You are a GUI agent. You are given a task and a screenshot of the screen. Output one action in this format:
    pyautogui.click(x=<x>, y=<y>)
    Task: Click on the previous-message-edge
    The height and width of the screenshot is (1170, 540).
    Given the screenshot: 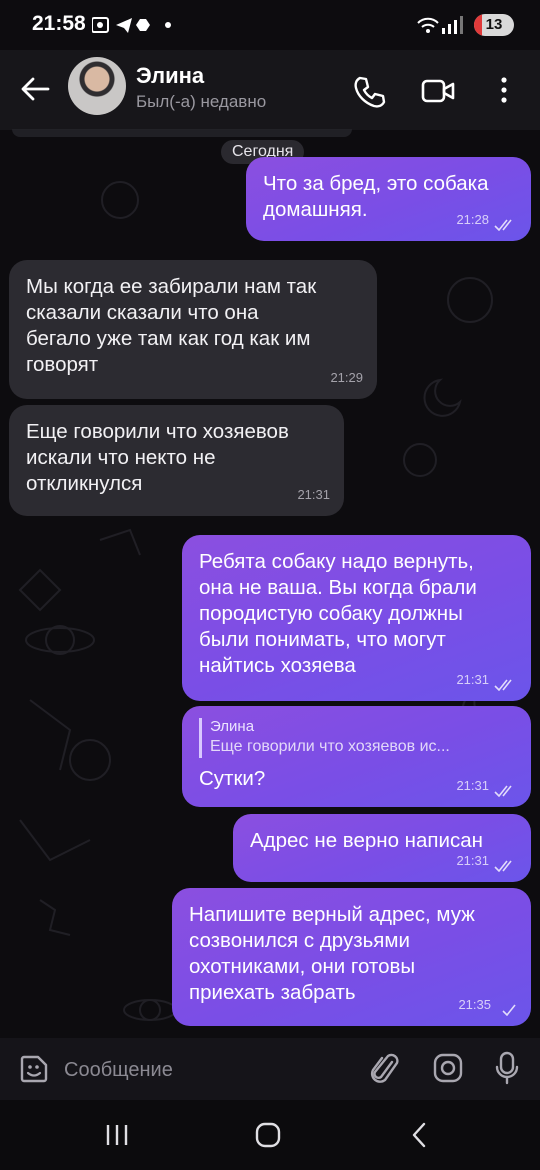 What is the action you would take?
    pyautogui.click(x=182, y=133)
    